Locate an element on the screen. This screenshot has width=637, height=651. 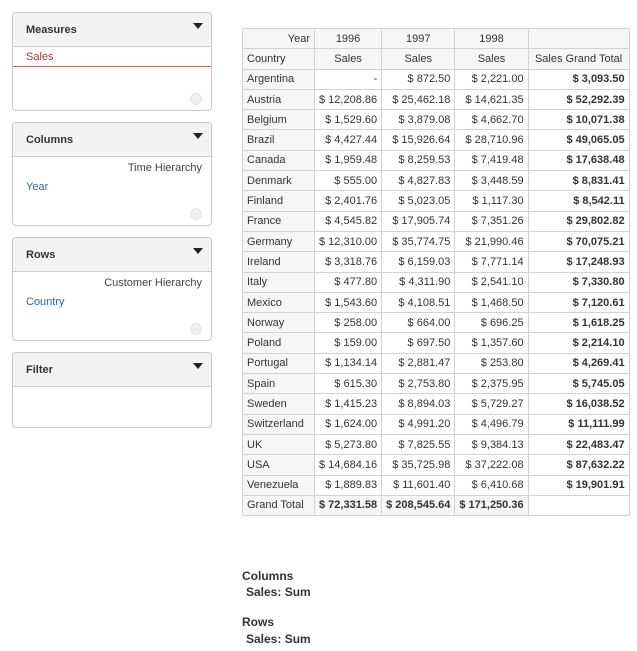
row-grand-total-cell: $ 49,065.05 is located at coordinates (578, 140).